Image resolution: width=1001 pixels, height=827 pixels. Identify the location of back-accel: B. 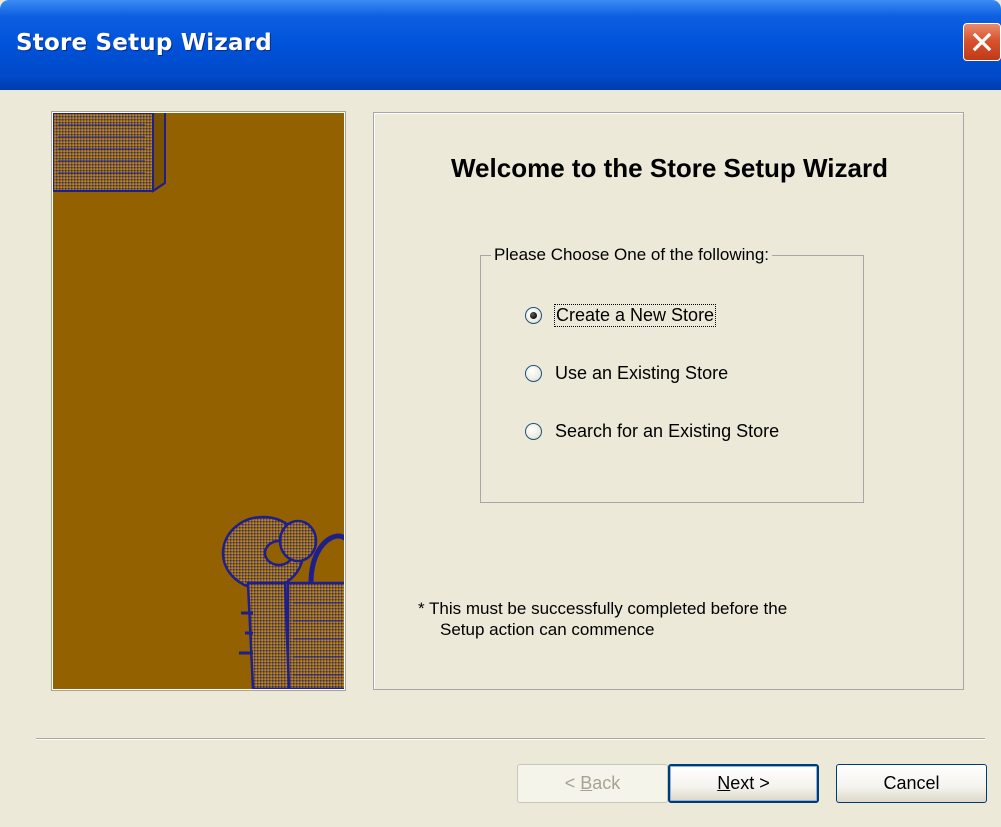
(586, 783).